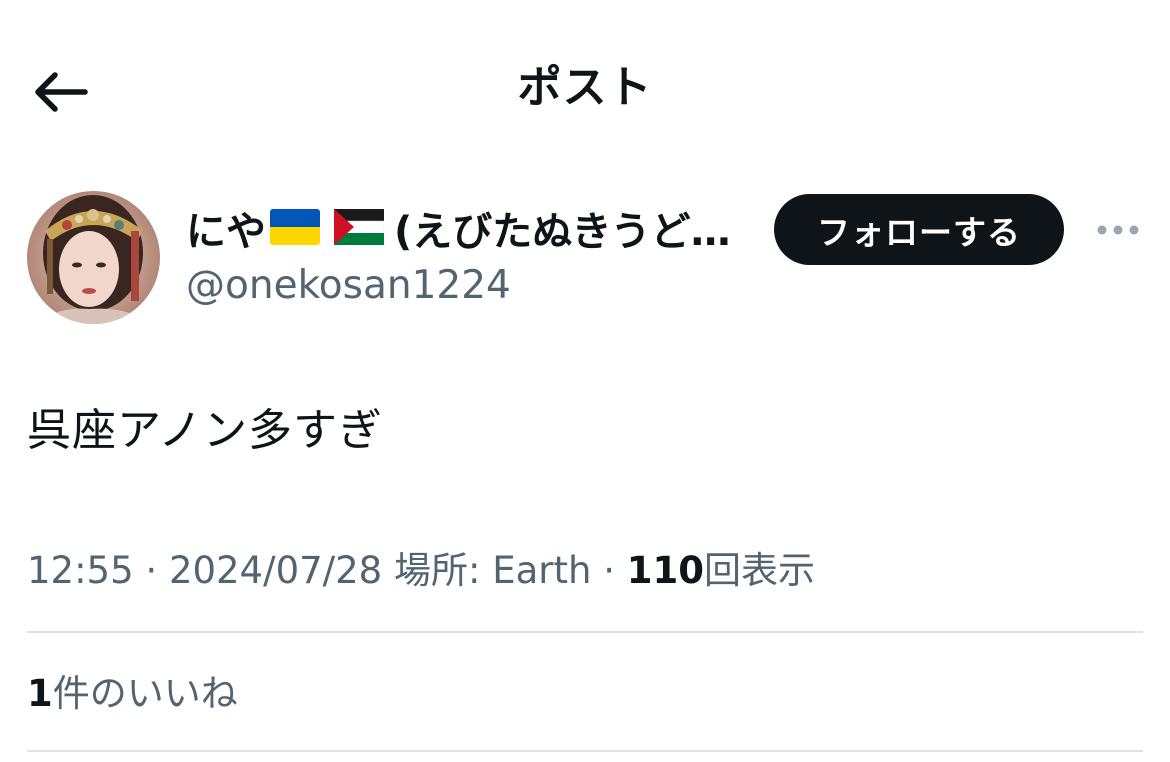 The width and height of the screenshot is (1170, 762). Describe the element at coordinates (665, 570) in the screenshot. I see `views-count: 110` at that location.